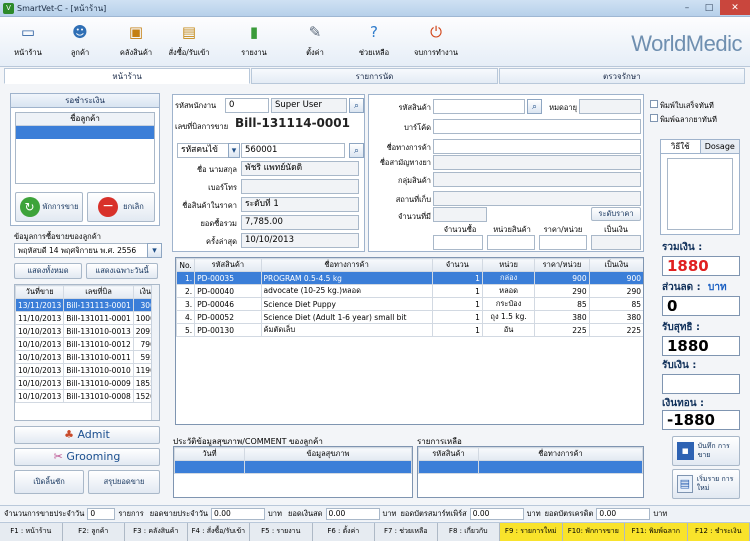 The width and height of the screenshot is (750, 541). What do you see at coordinates (228, 330) in the screenshot?
I see `table-cell: PD-00130` at bounding box center [228, 330].